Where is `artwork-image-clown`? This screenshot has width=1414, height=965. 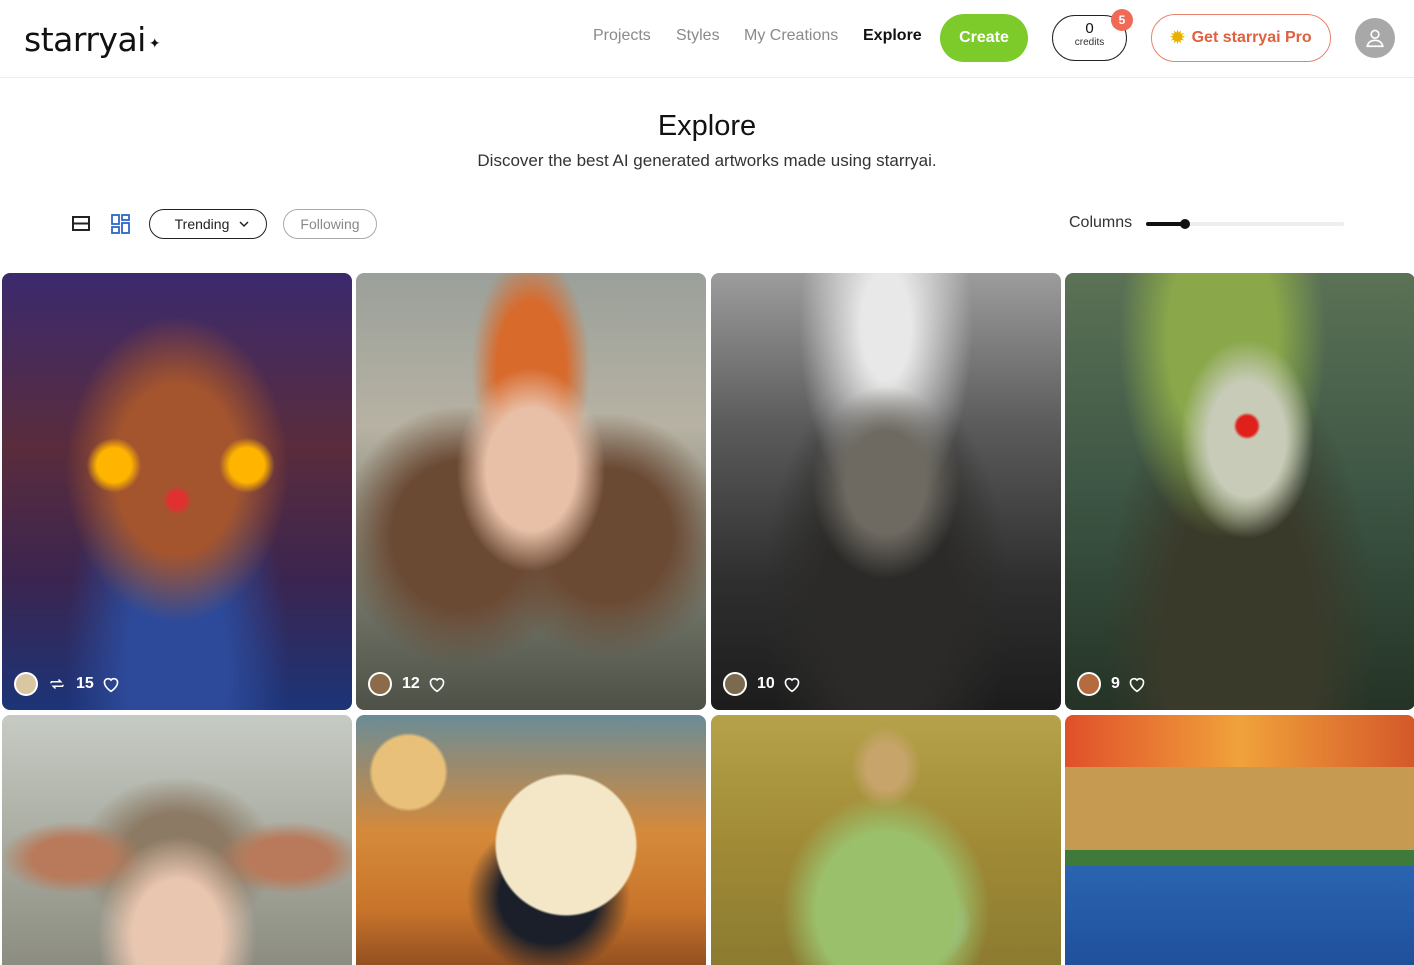
artwork-image-clown is located at coordinates (1239, 491).